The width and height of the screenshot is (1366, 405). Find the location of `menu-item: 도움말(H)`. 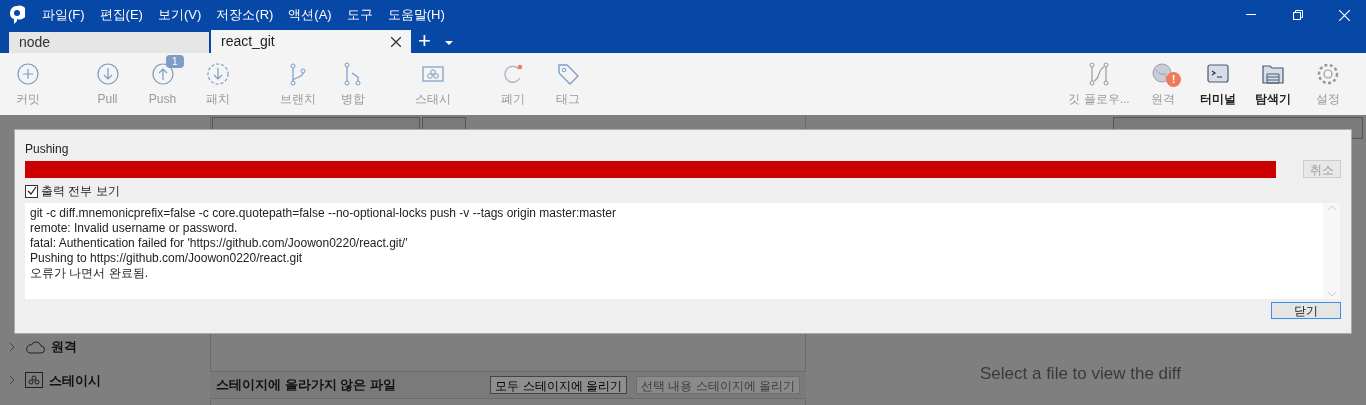

menu-item: 도움말(H) is located at coordinates (416, 15).